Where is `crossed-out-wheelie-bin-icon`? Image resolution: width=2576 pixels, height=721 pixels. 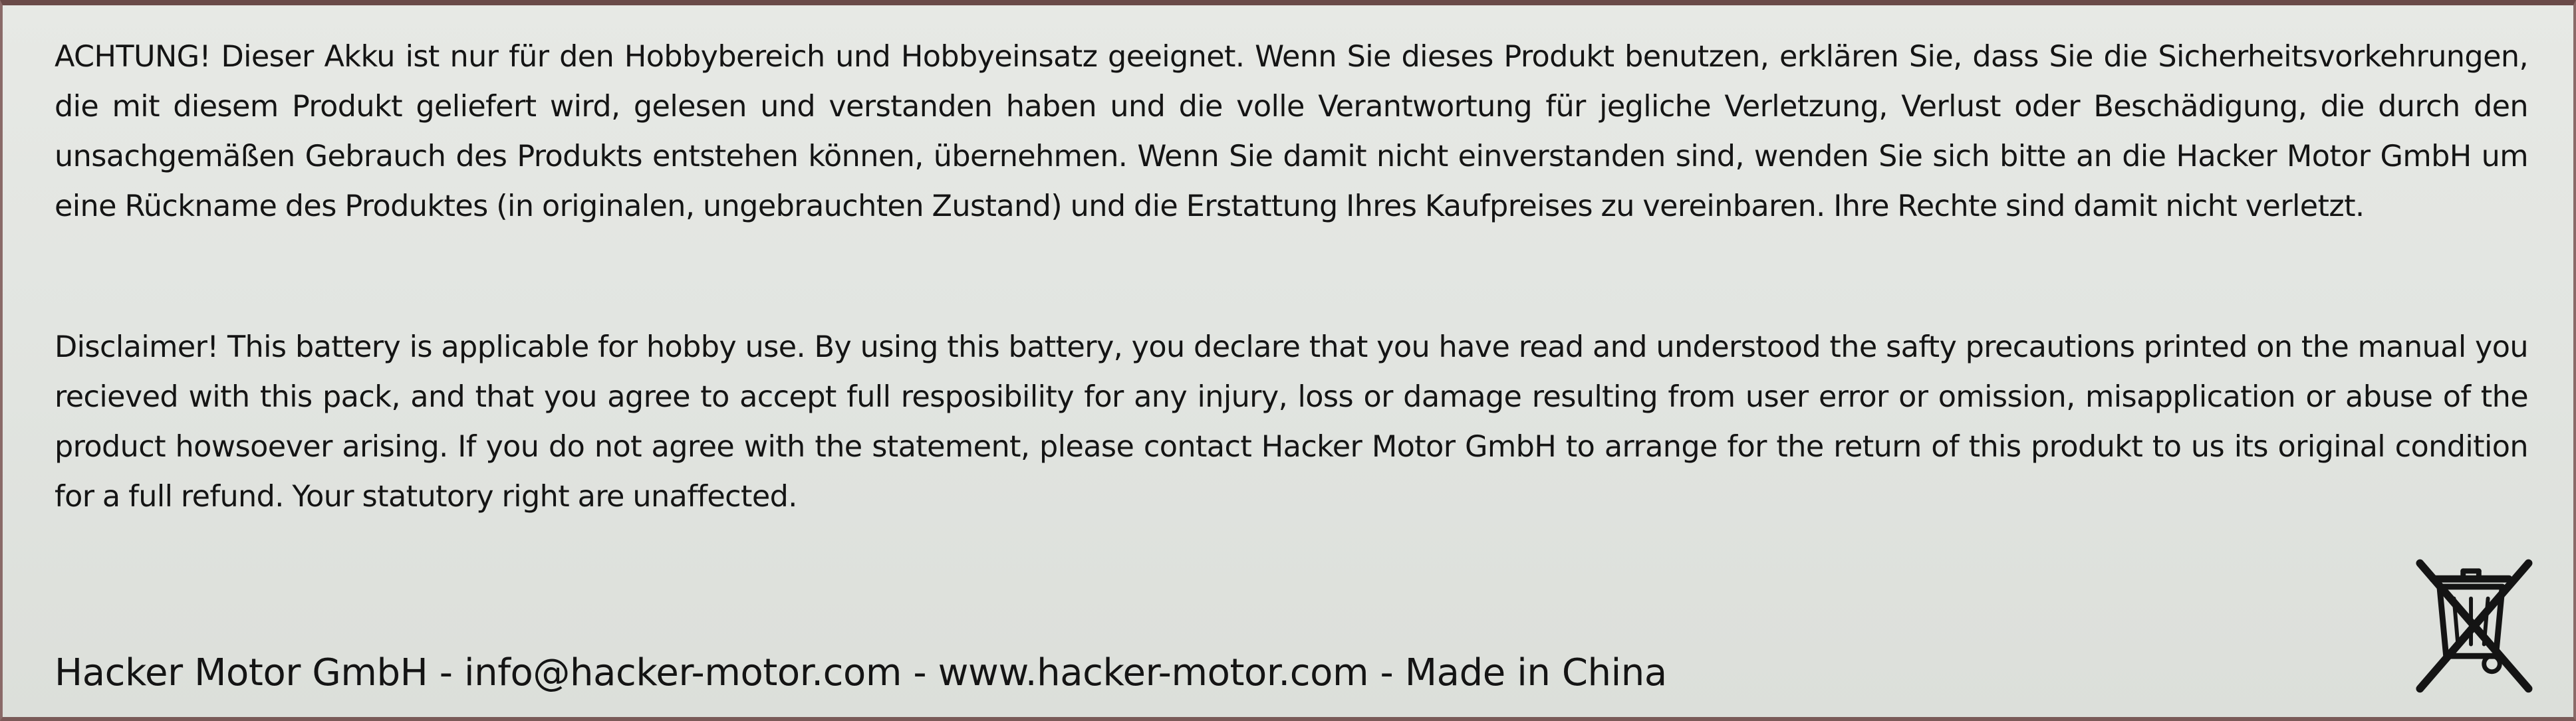
crossed-out-wheelie-bin-icon is located at coordinates (2474, 626).